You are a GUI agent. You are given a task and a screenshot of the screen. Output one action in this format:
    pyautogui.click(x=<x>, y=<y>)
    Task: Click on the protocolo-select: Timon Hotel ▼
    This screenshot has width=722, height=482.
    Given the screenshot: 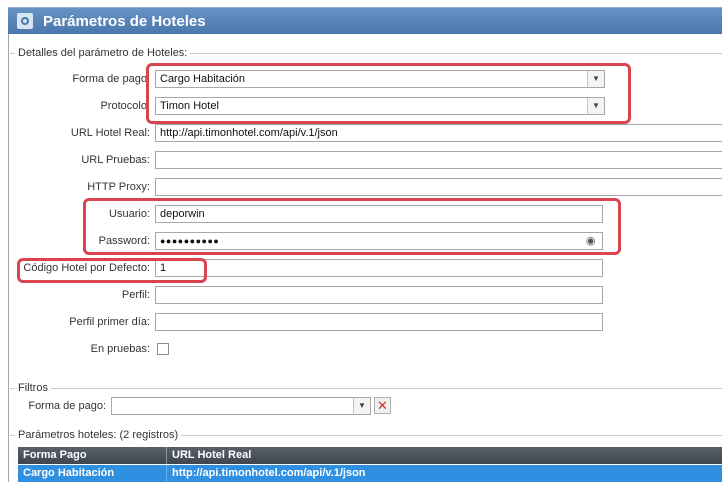 What is the action you would take?
    pyautogui.click(x=380, y=106)
    